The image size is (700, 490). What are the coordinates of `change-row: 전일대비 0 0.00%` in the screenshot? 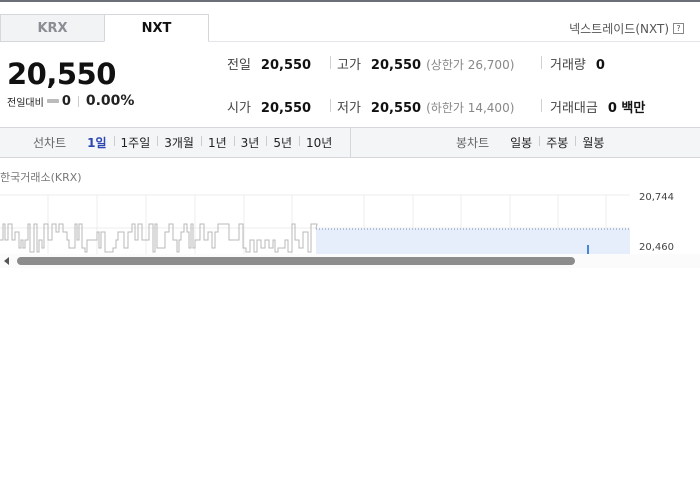 It's located at (70, 101).